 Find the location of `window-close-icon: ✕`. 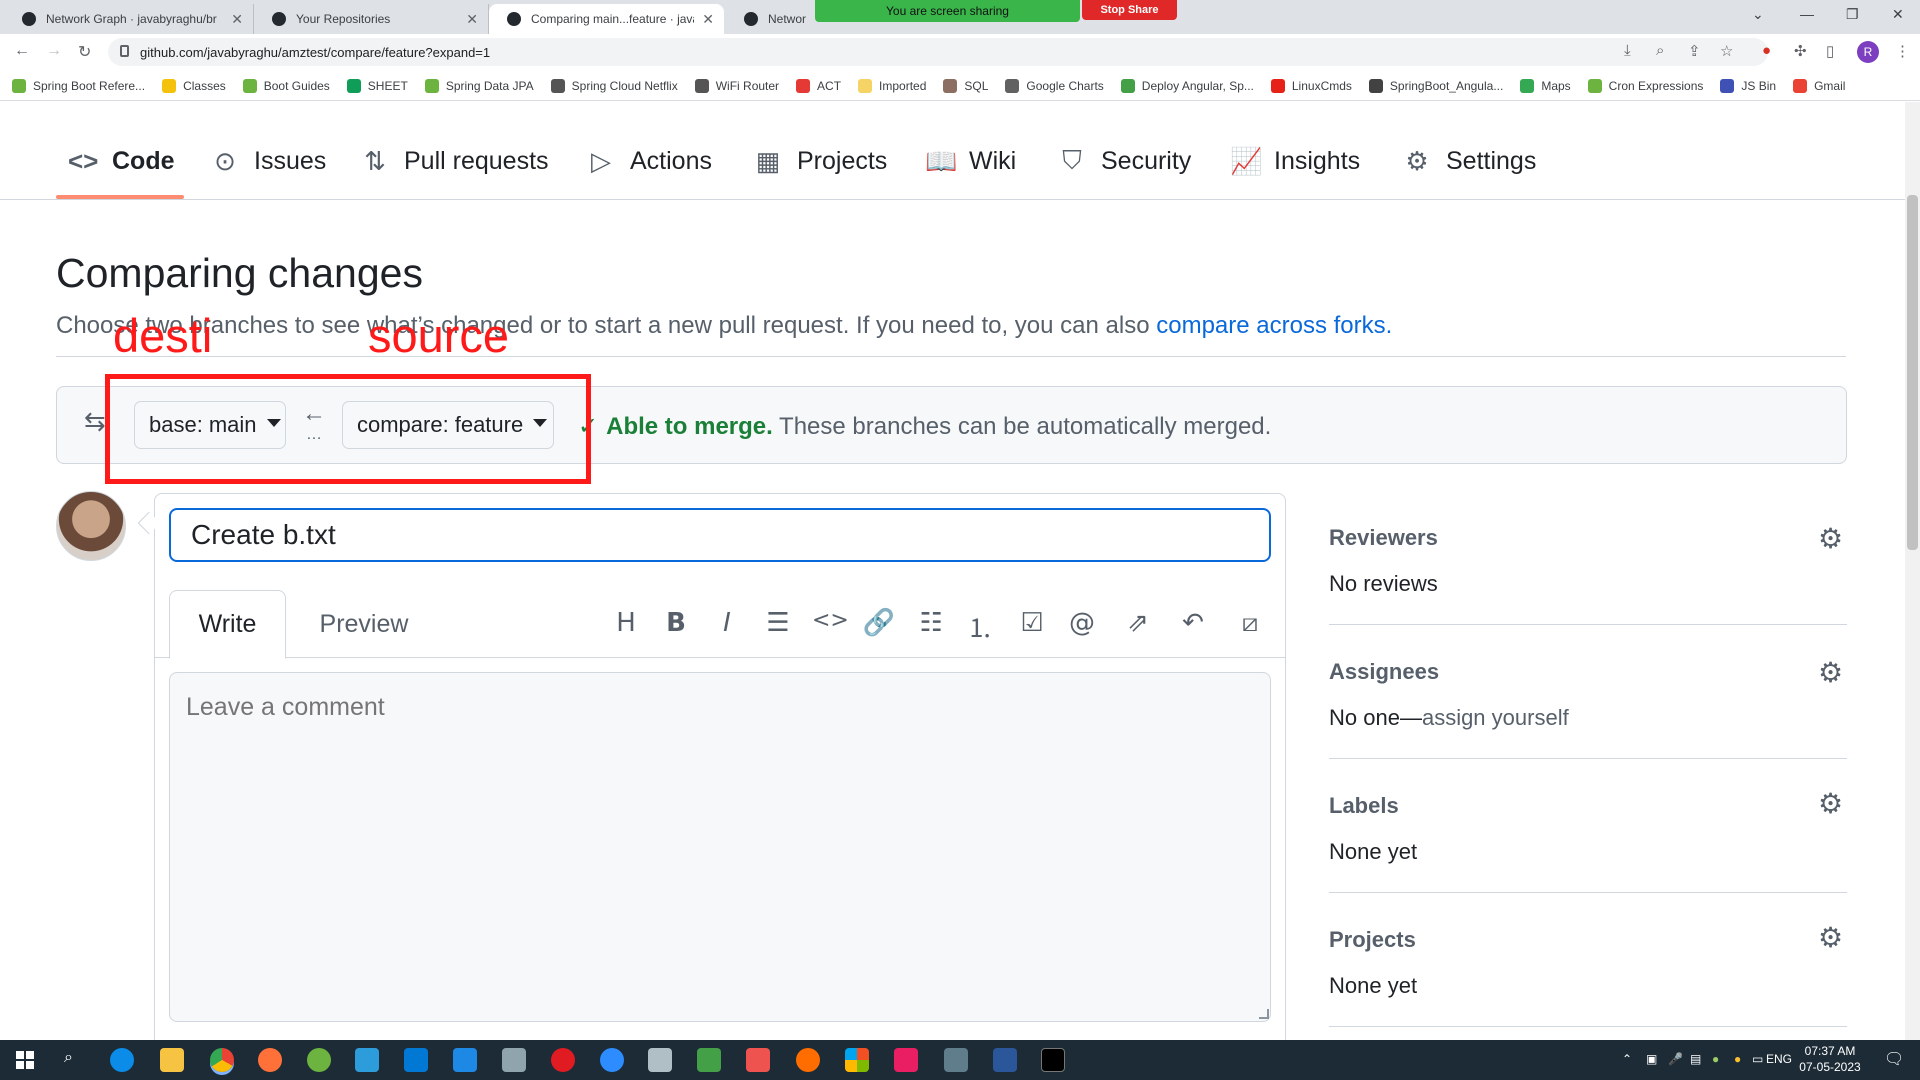

window-close-icon: ✕ is located at coordinates (1898, 14).